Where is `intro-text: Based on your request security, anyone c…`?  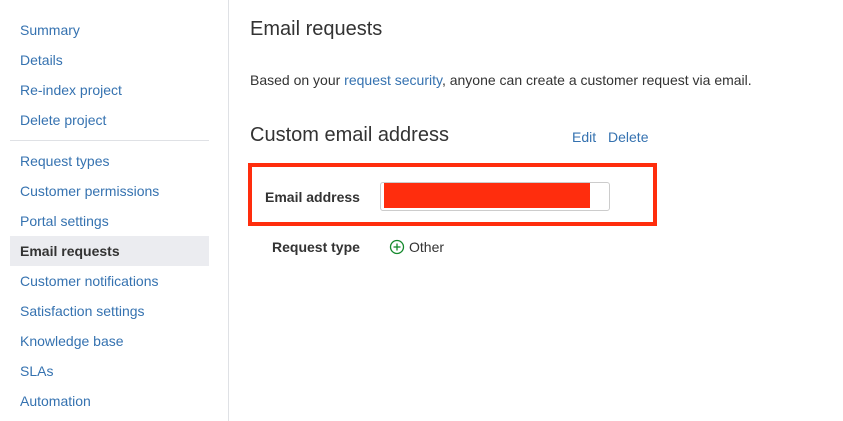 intro-text: Based on your request security, anyone c… is located at coordinates (501, 80).